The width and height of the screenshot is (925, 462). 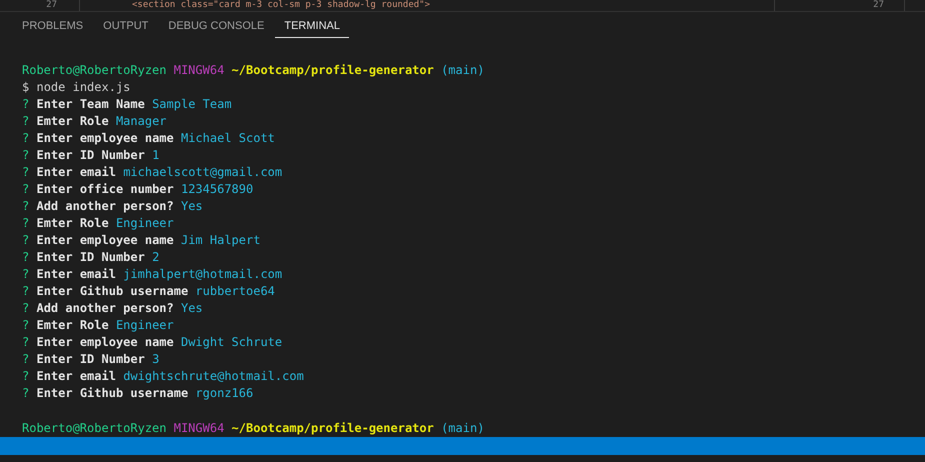 What do you see at coordinates (227, 138) in the screenshot?
I see `answer-text: Michael Scott` at bounding box center [227, 138].